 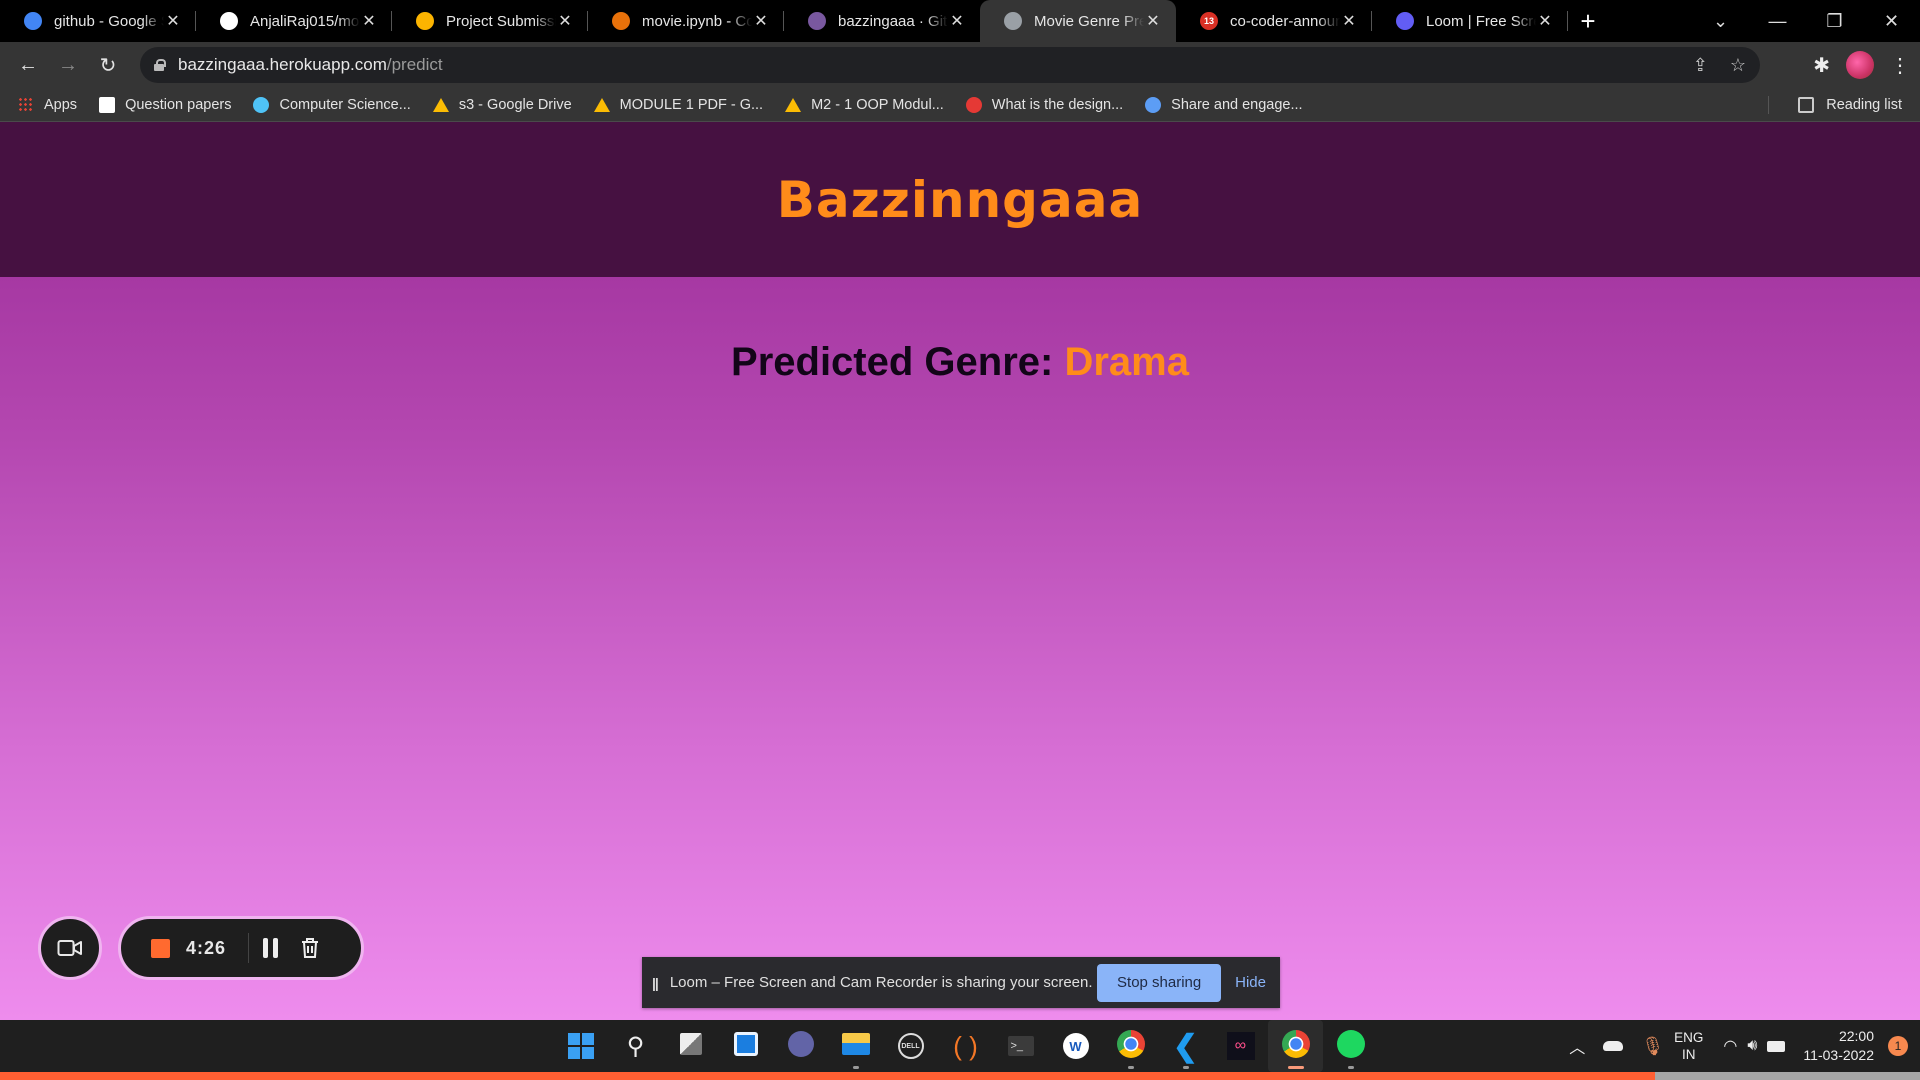 What do you see at coordinates (28, 65) in the screenshot?
I see `back-button: ←` at bounding box center [28, 65].